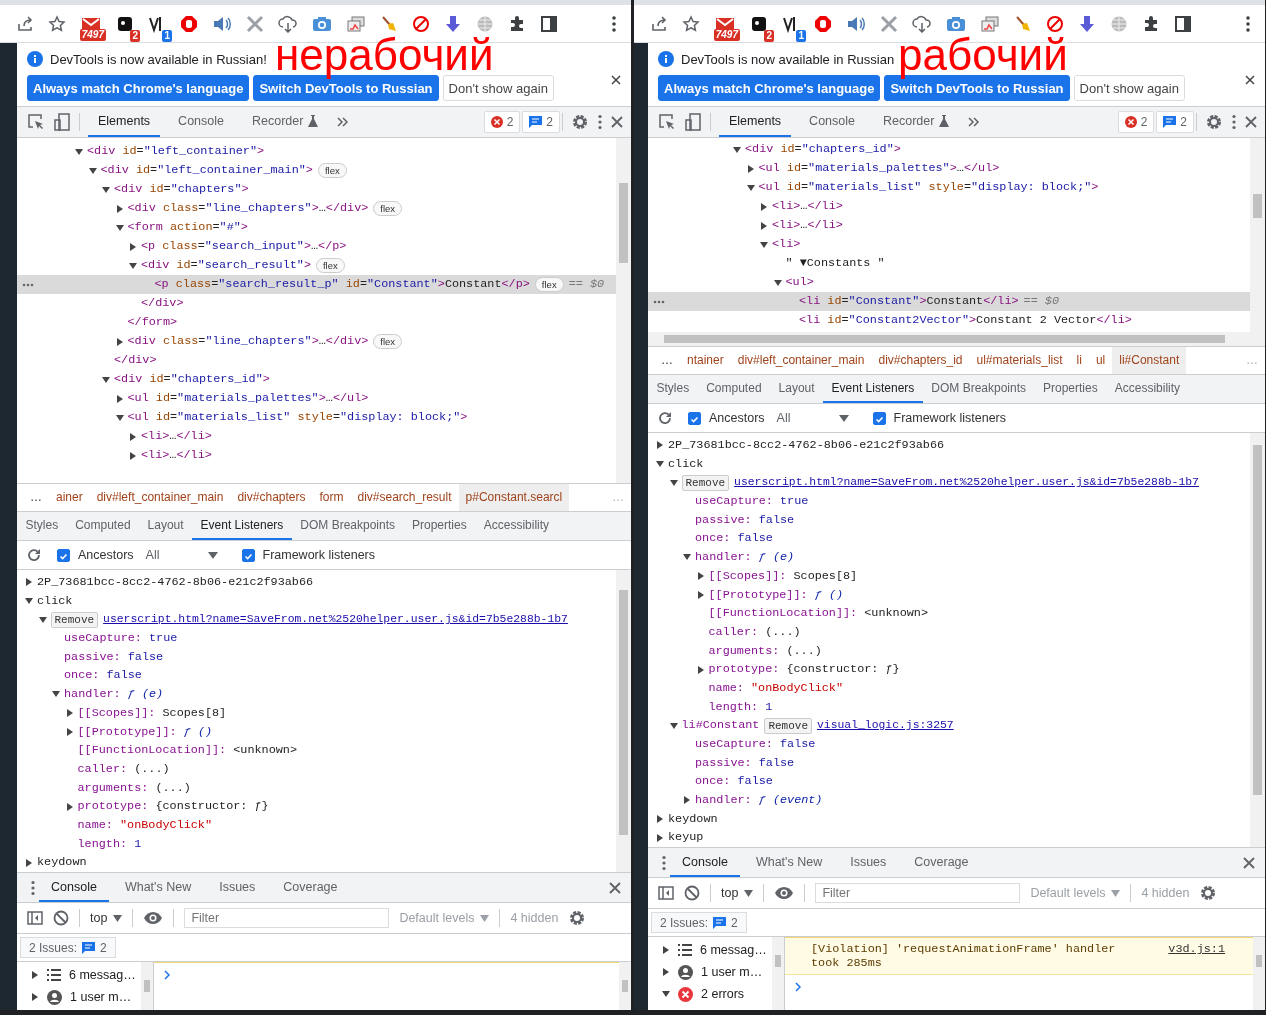  What do you see at coordinates (916, 122) in the screenshot?
I see `panel-tab: Recorder` at bounding box center [916, 122].